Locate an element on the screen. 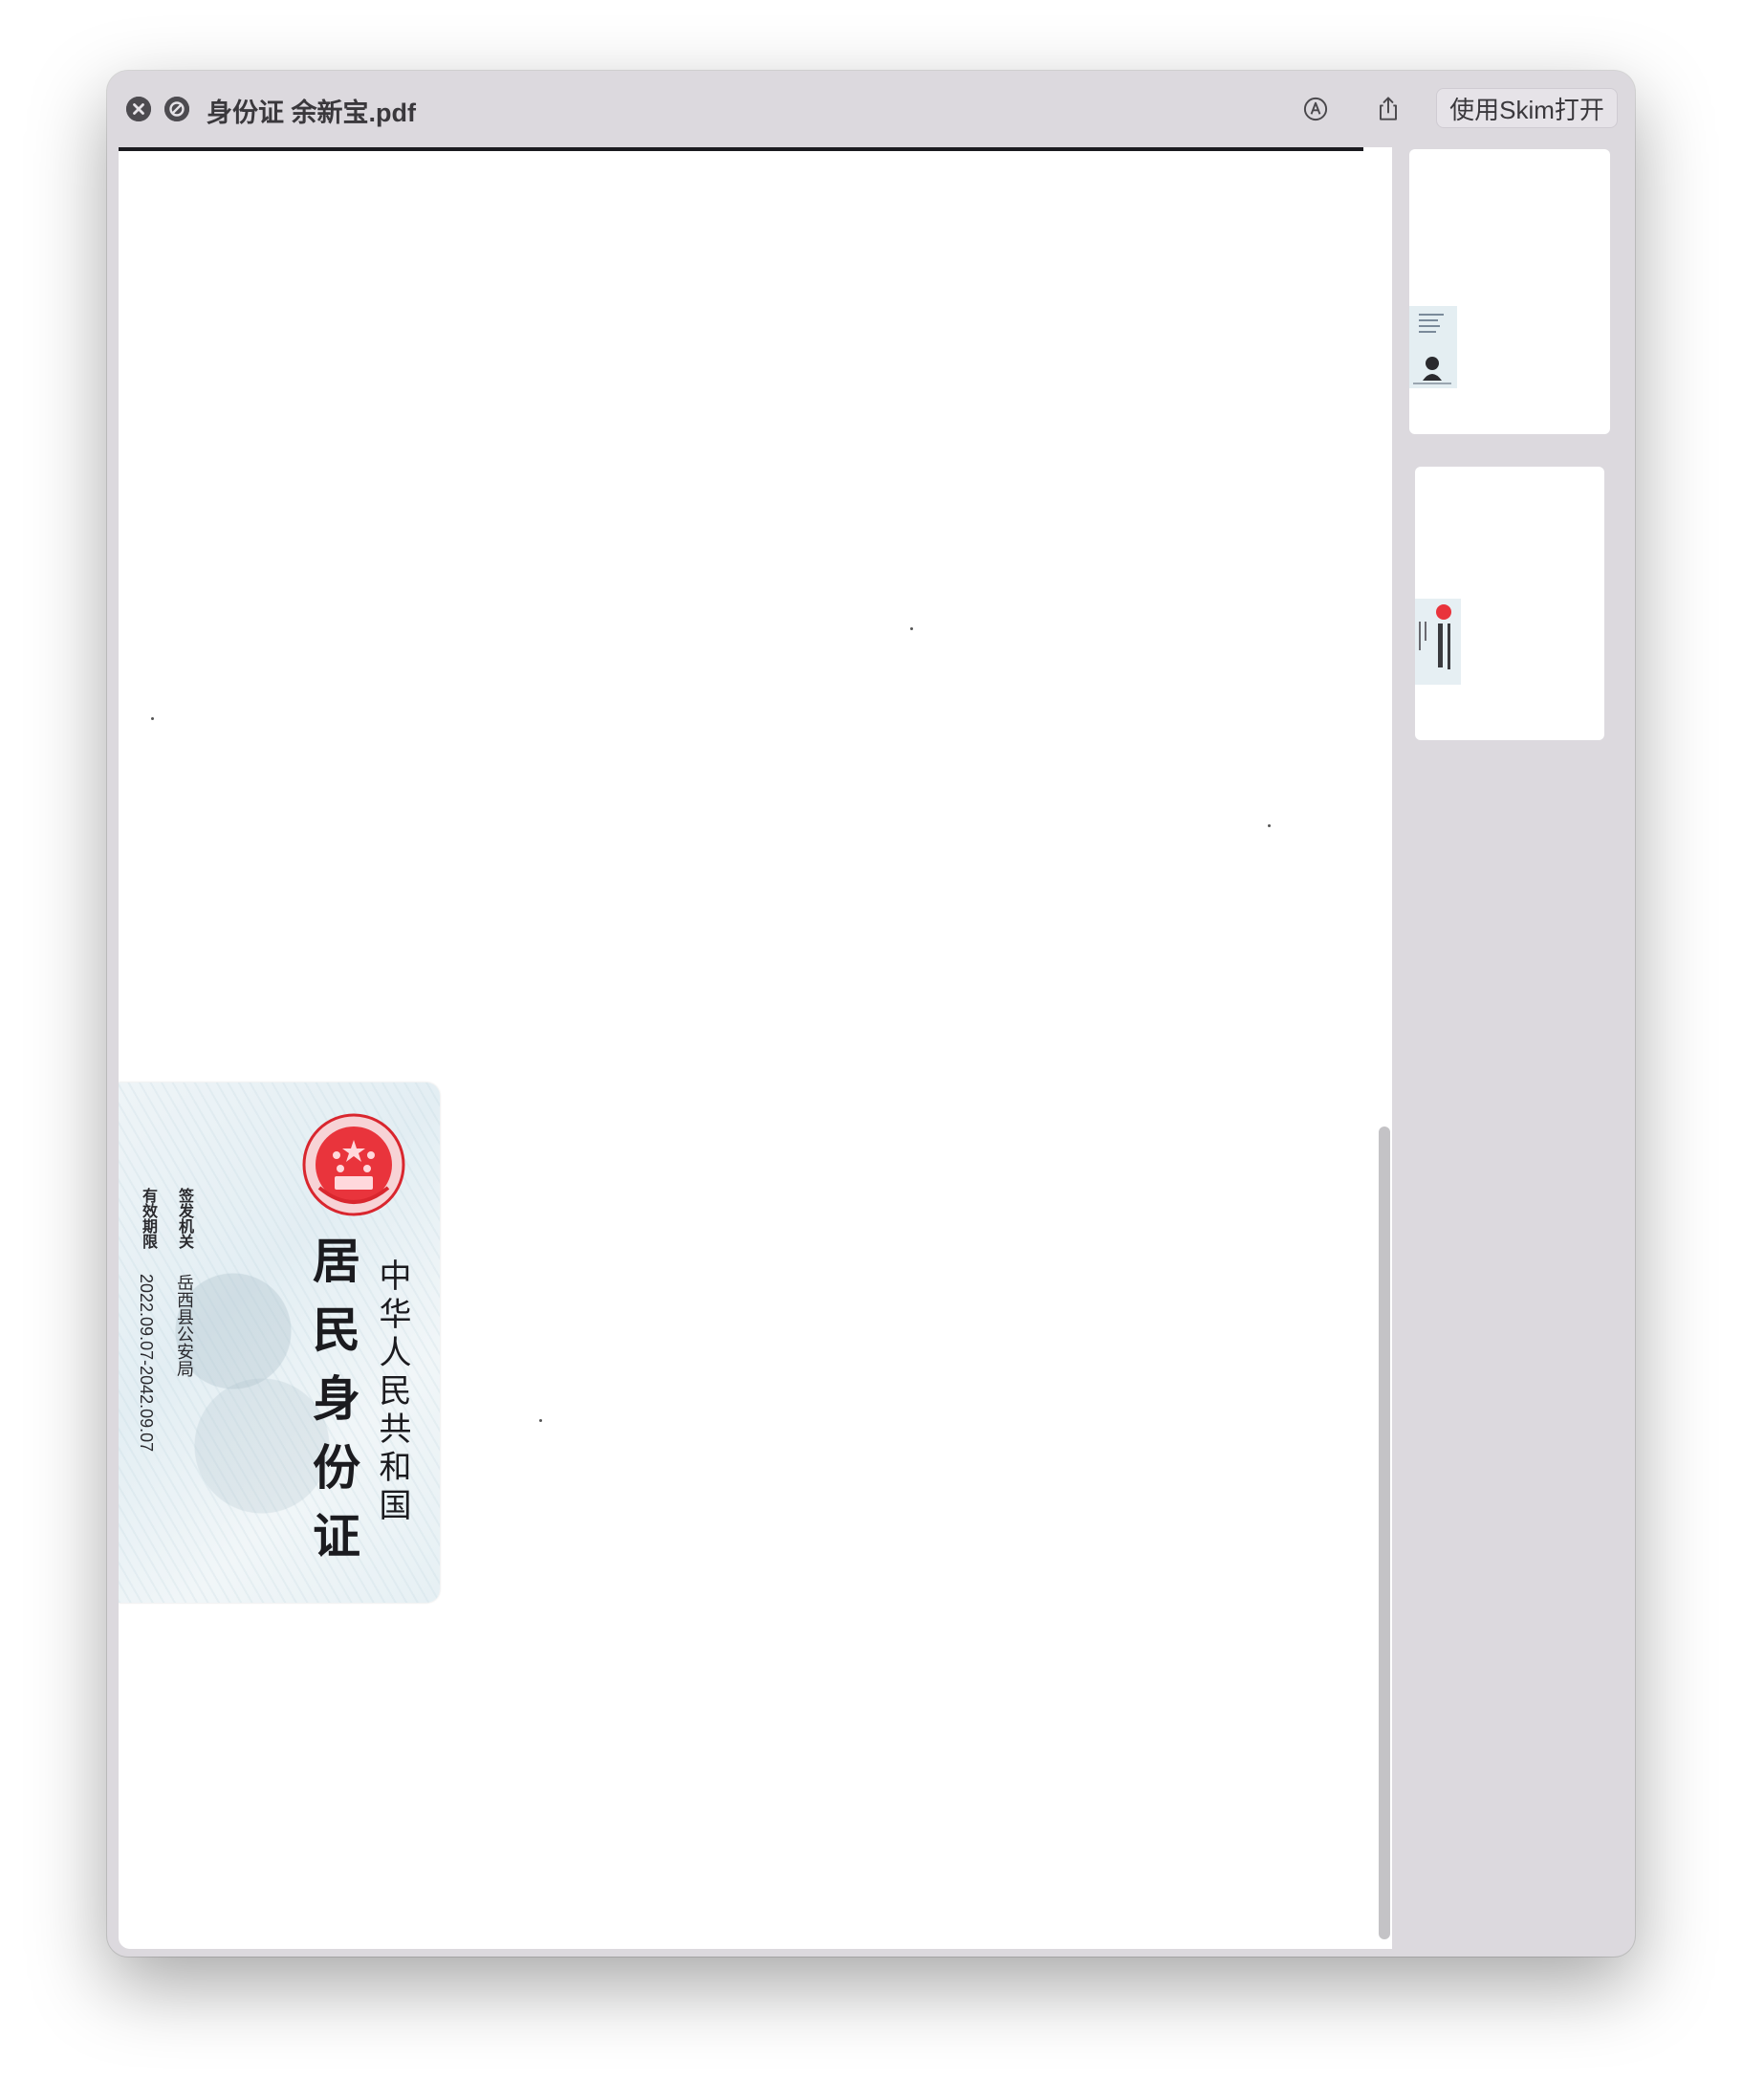 The height and width of the screenshot is (2100, 1742). issuer-value: 岳西县公安局 is located at coordinates (184, 1325).